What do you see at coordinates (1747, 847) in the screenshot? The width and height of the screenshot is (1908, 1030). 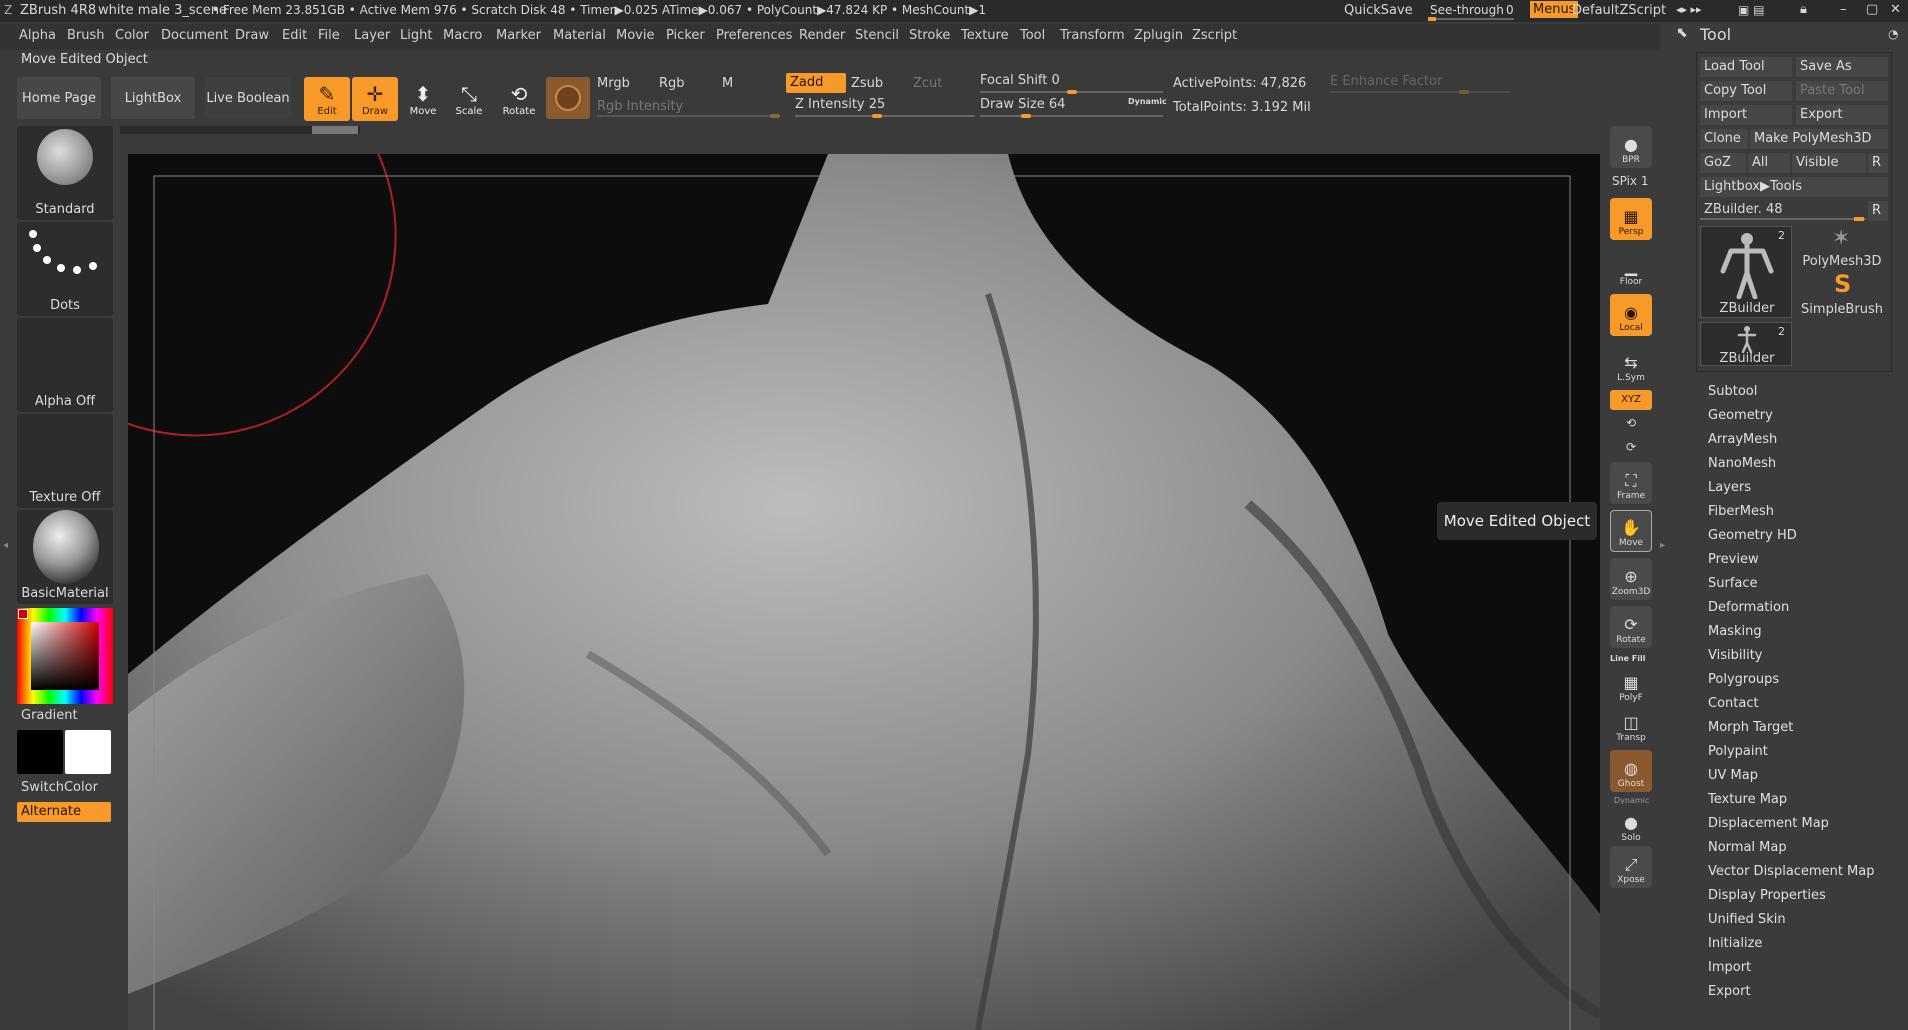 I see `subpalette-normal-map: Normal Map` at bounding box center [1747, 847].